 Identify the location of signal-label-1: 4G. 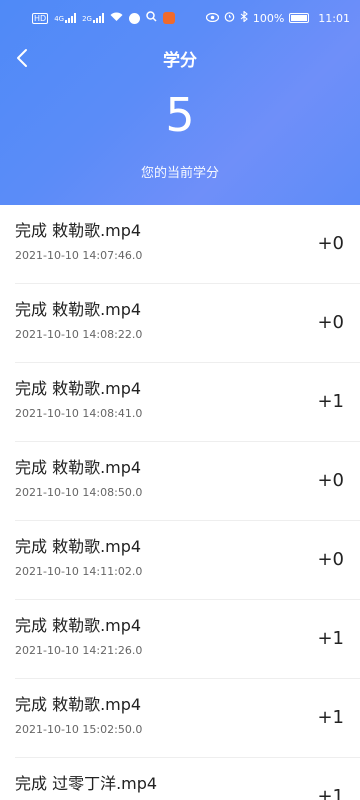
(59, 19).